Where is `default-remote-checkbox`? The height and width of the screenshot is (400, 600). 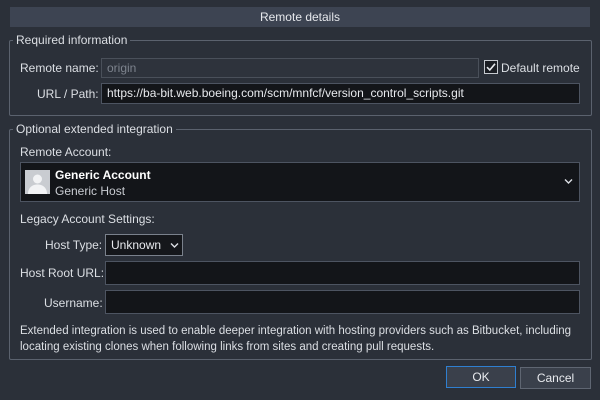
default-remote-checkbox is located at coordinates (491, 67).